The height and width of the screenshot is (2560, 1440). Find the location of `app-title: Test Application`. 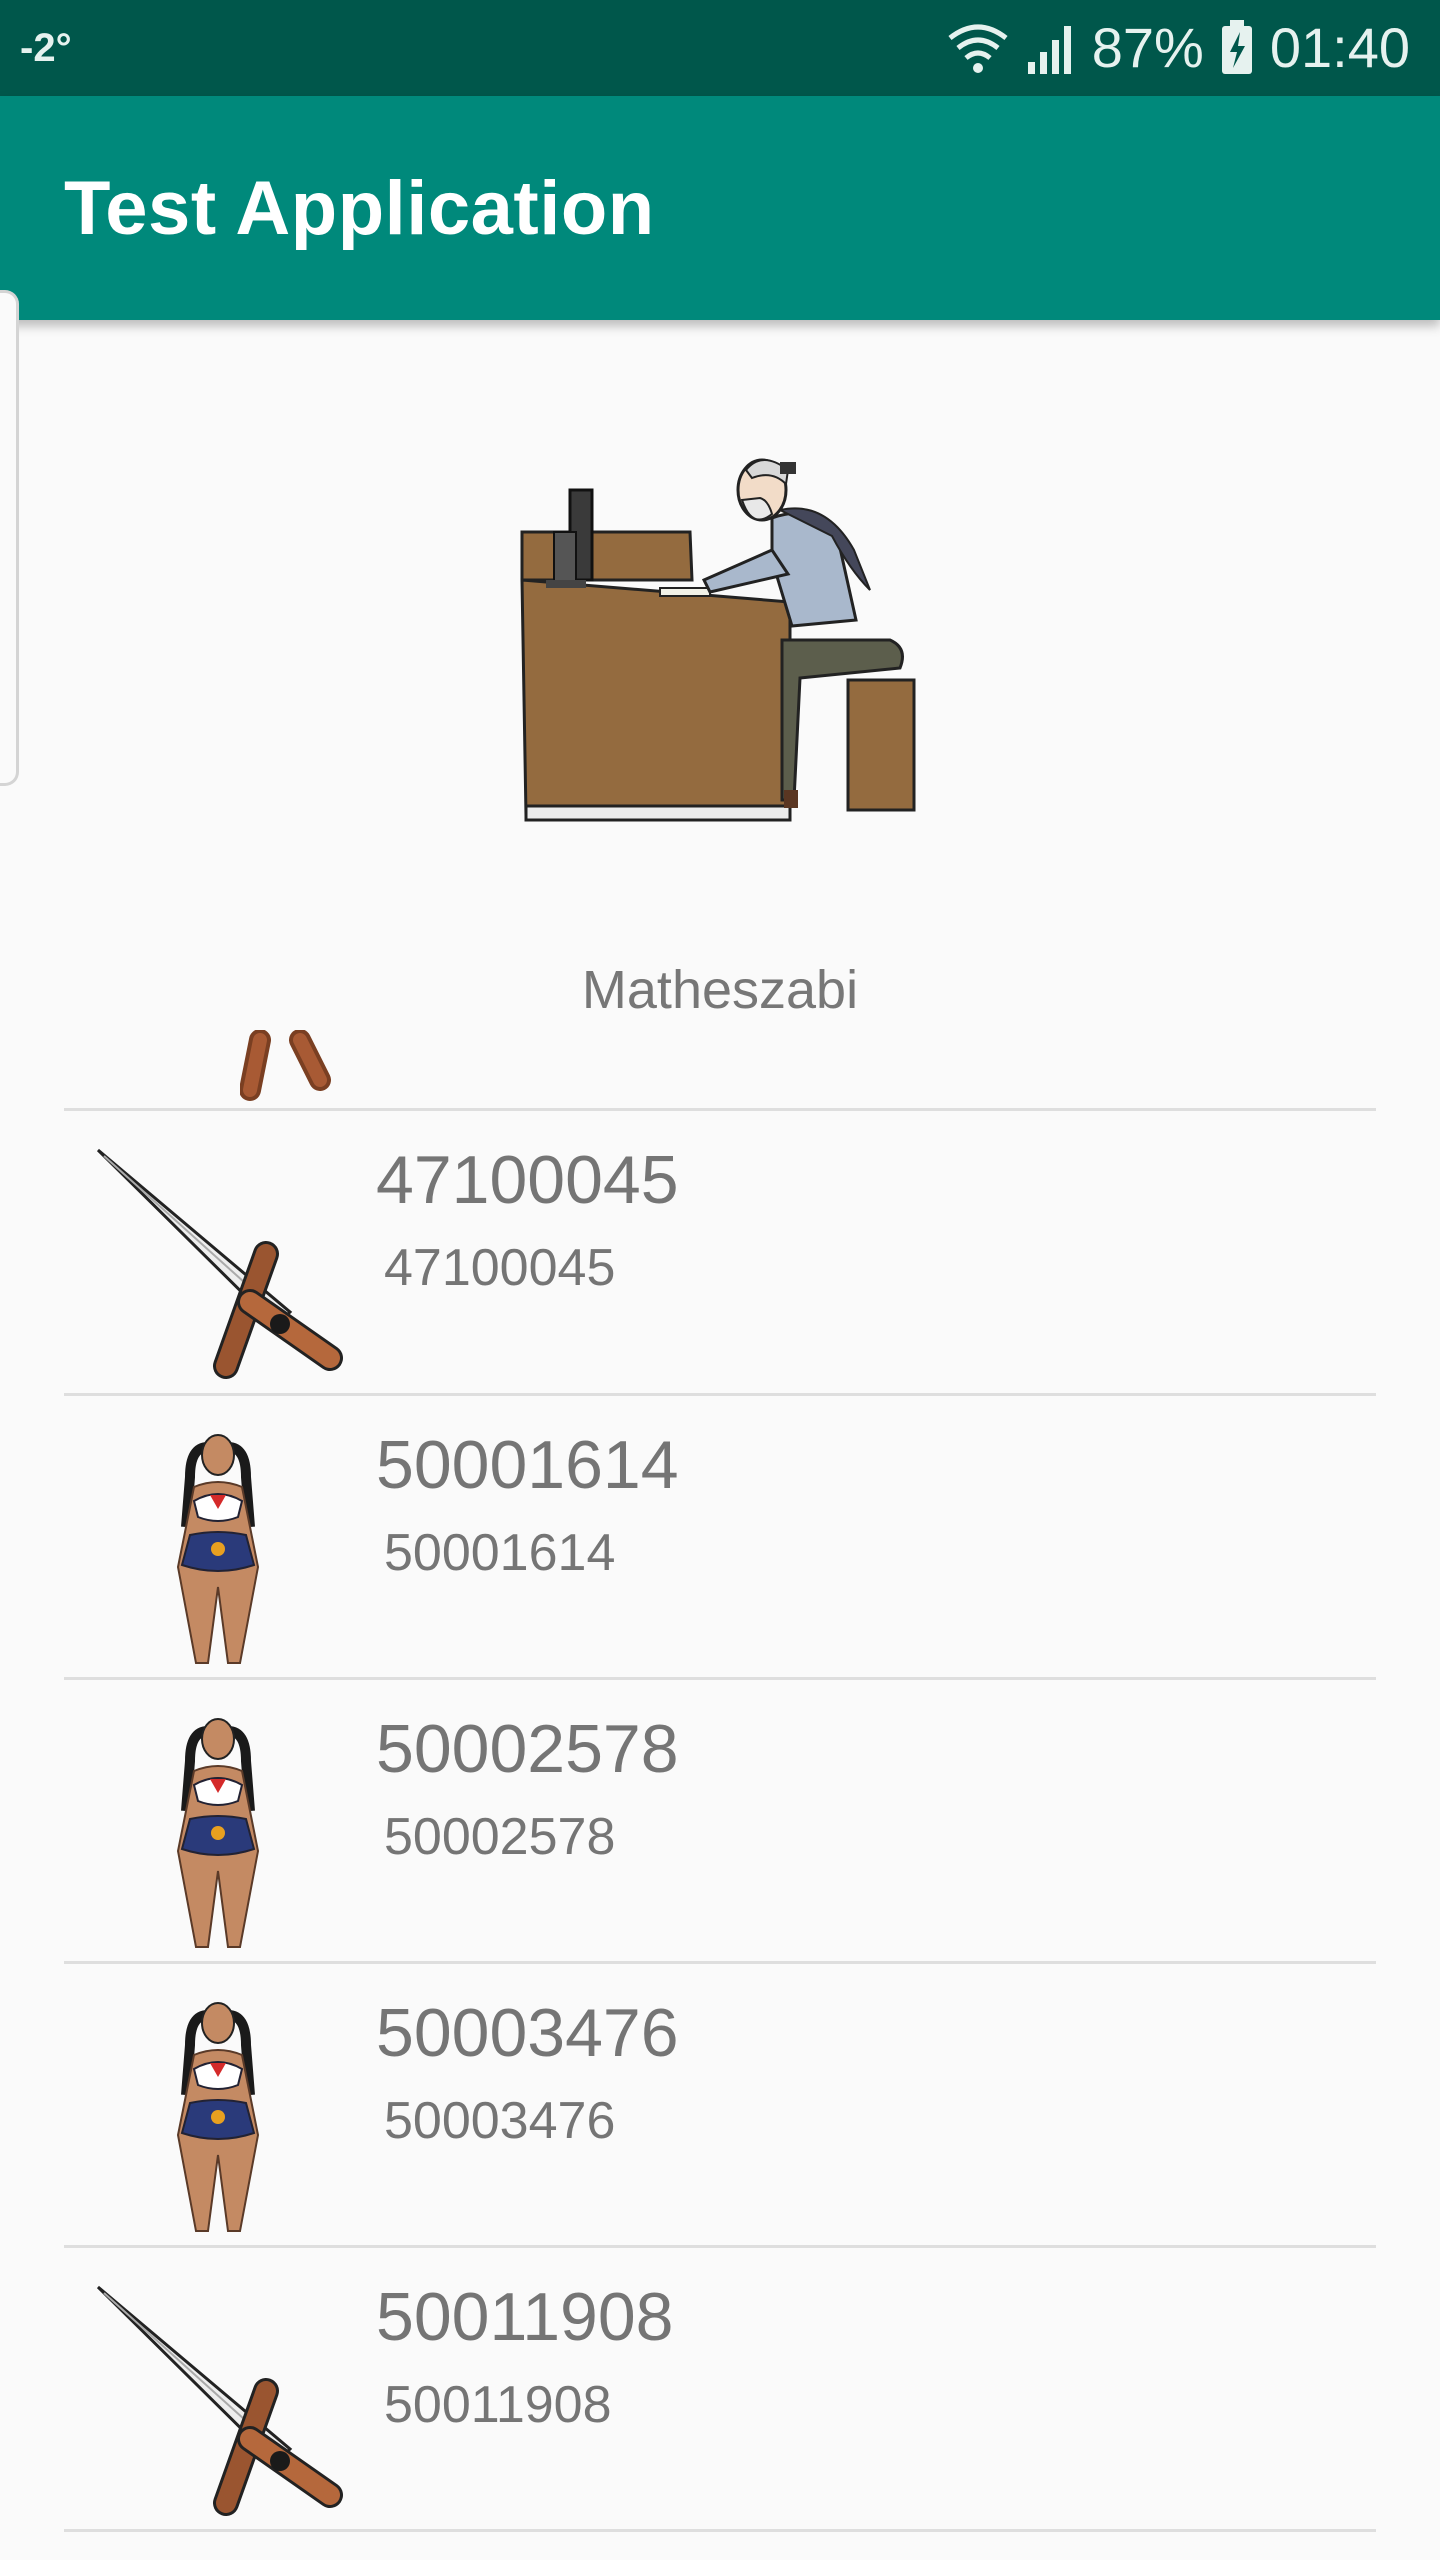

app-title: Test Application is located at coordinates (359, 208).